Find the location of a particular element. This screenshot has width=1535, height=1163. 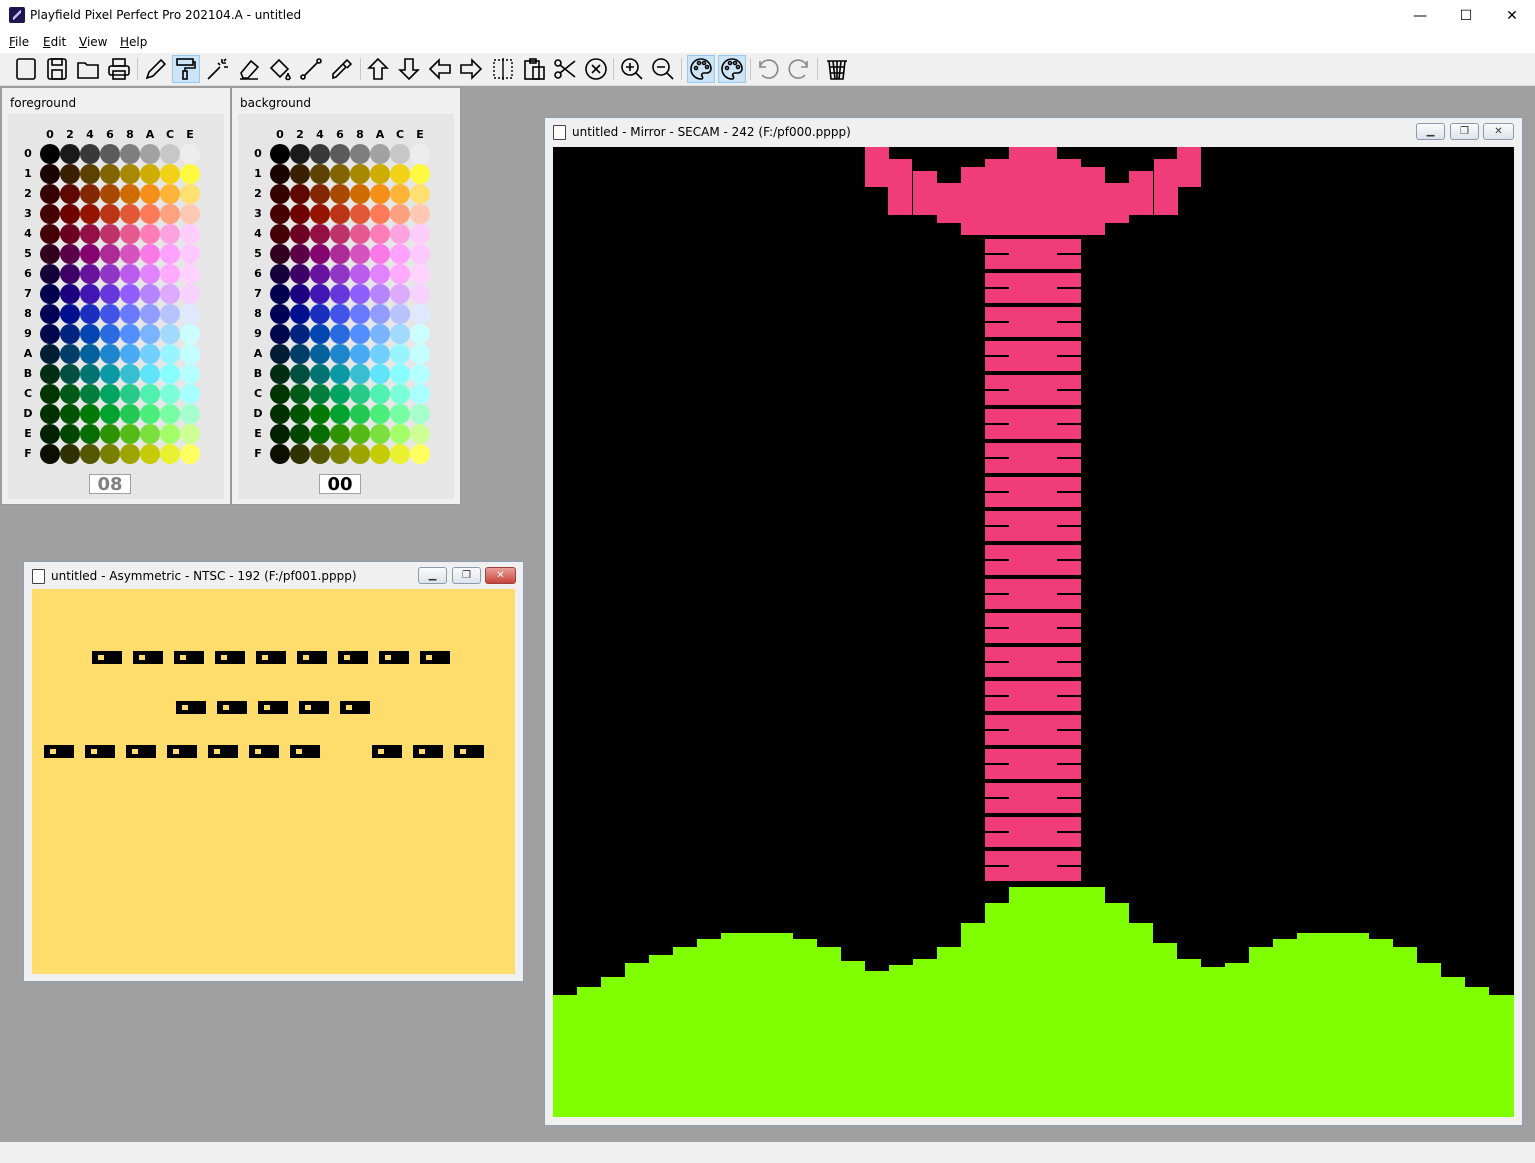

eraser-button is located at coordinates (249, 69).